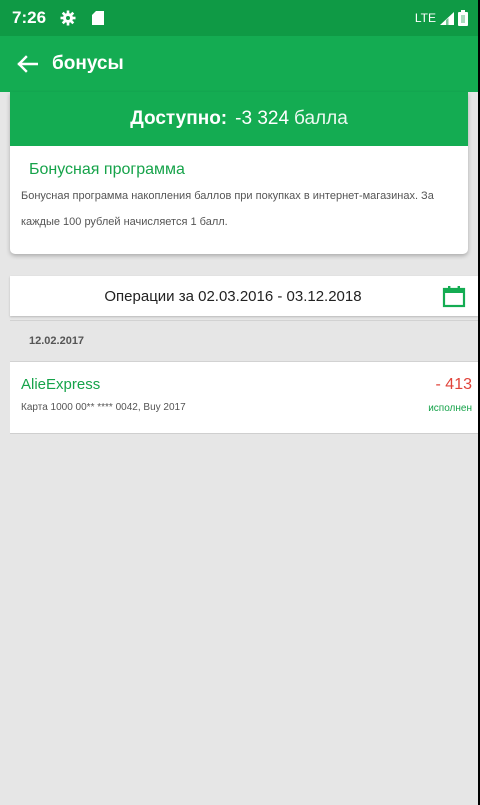  What do you see at coordinates (244, 341) in the screenshot?
I see `date-group-header: 12.02.2017` at bounding box center [244, 341].